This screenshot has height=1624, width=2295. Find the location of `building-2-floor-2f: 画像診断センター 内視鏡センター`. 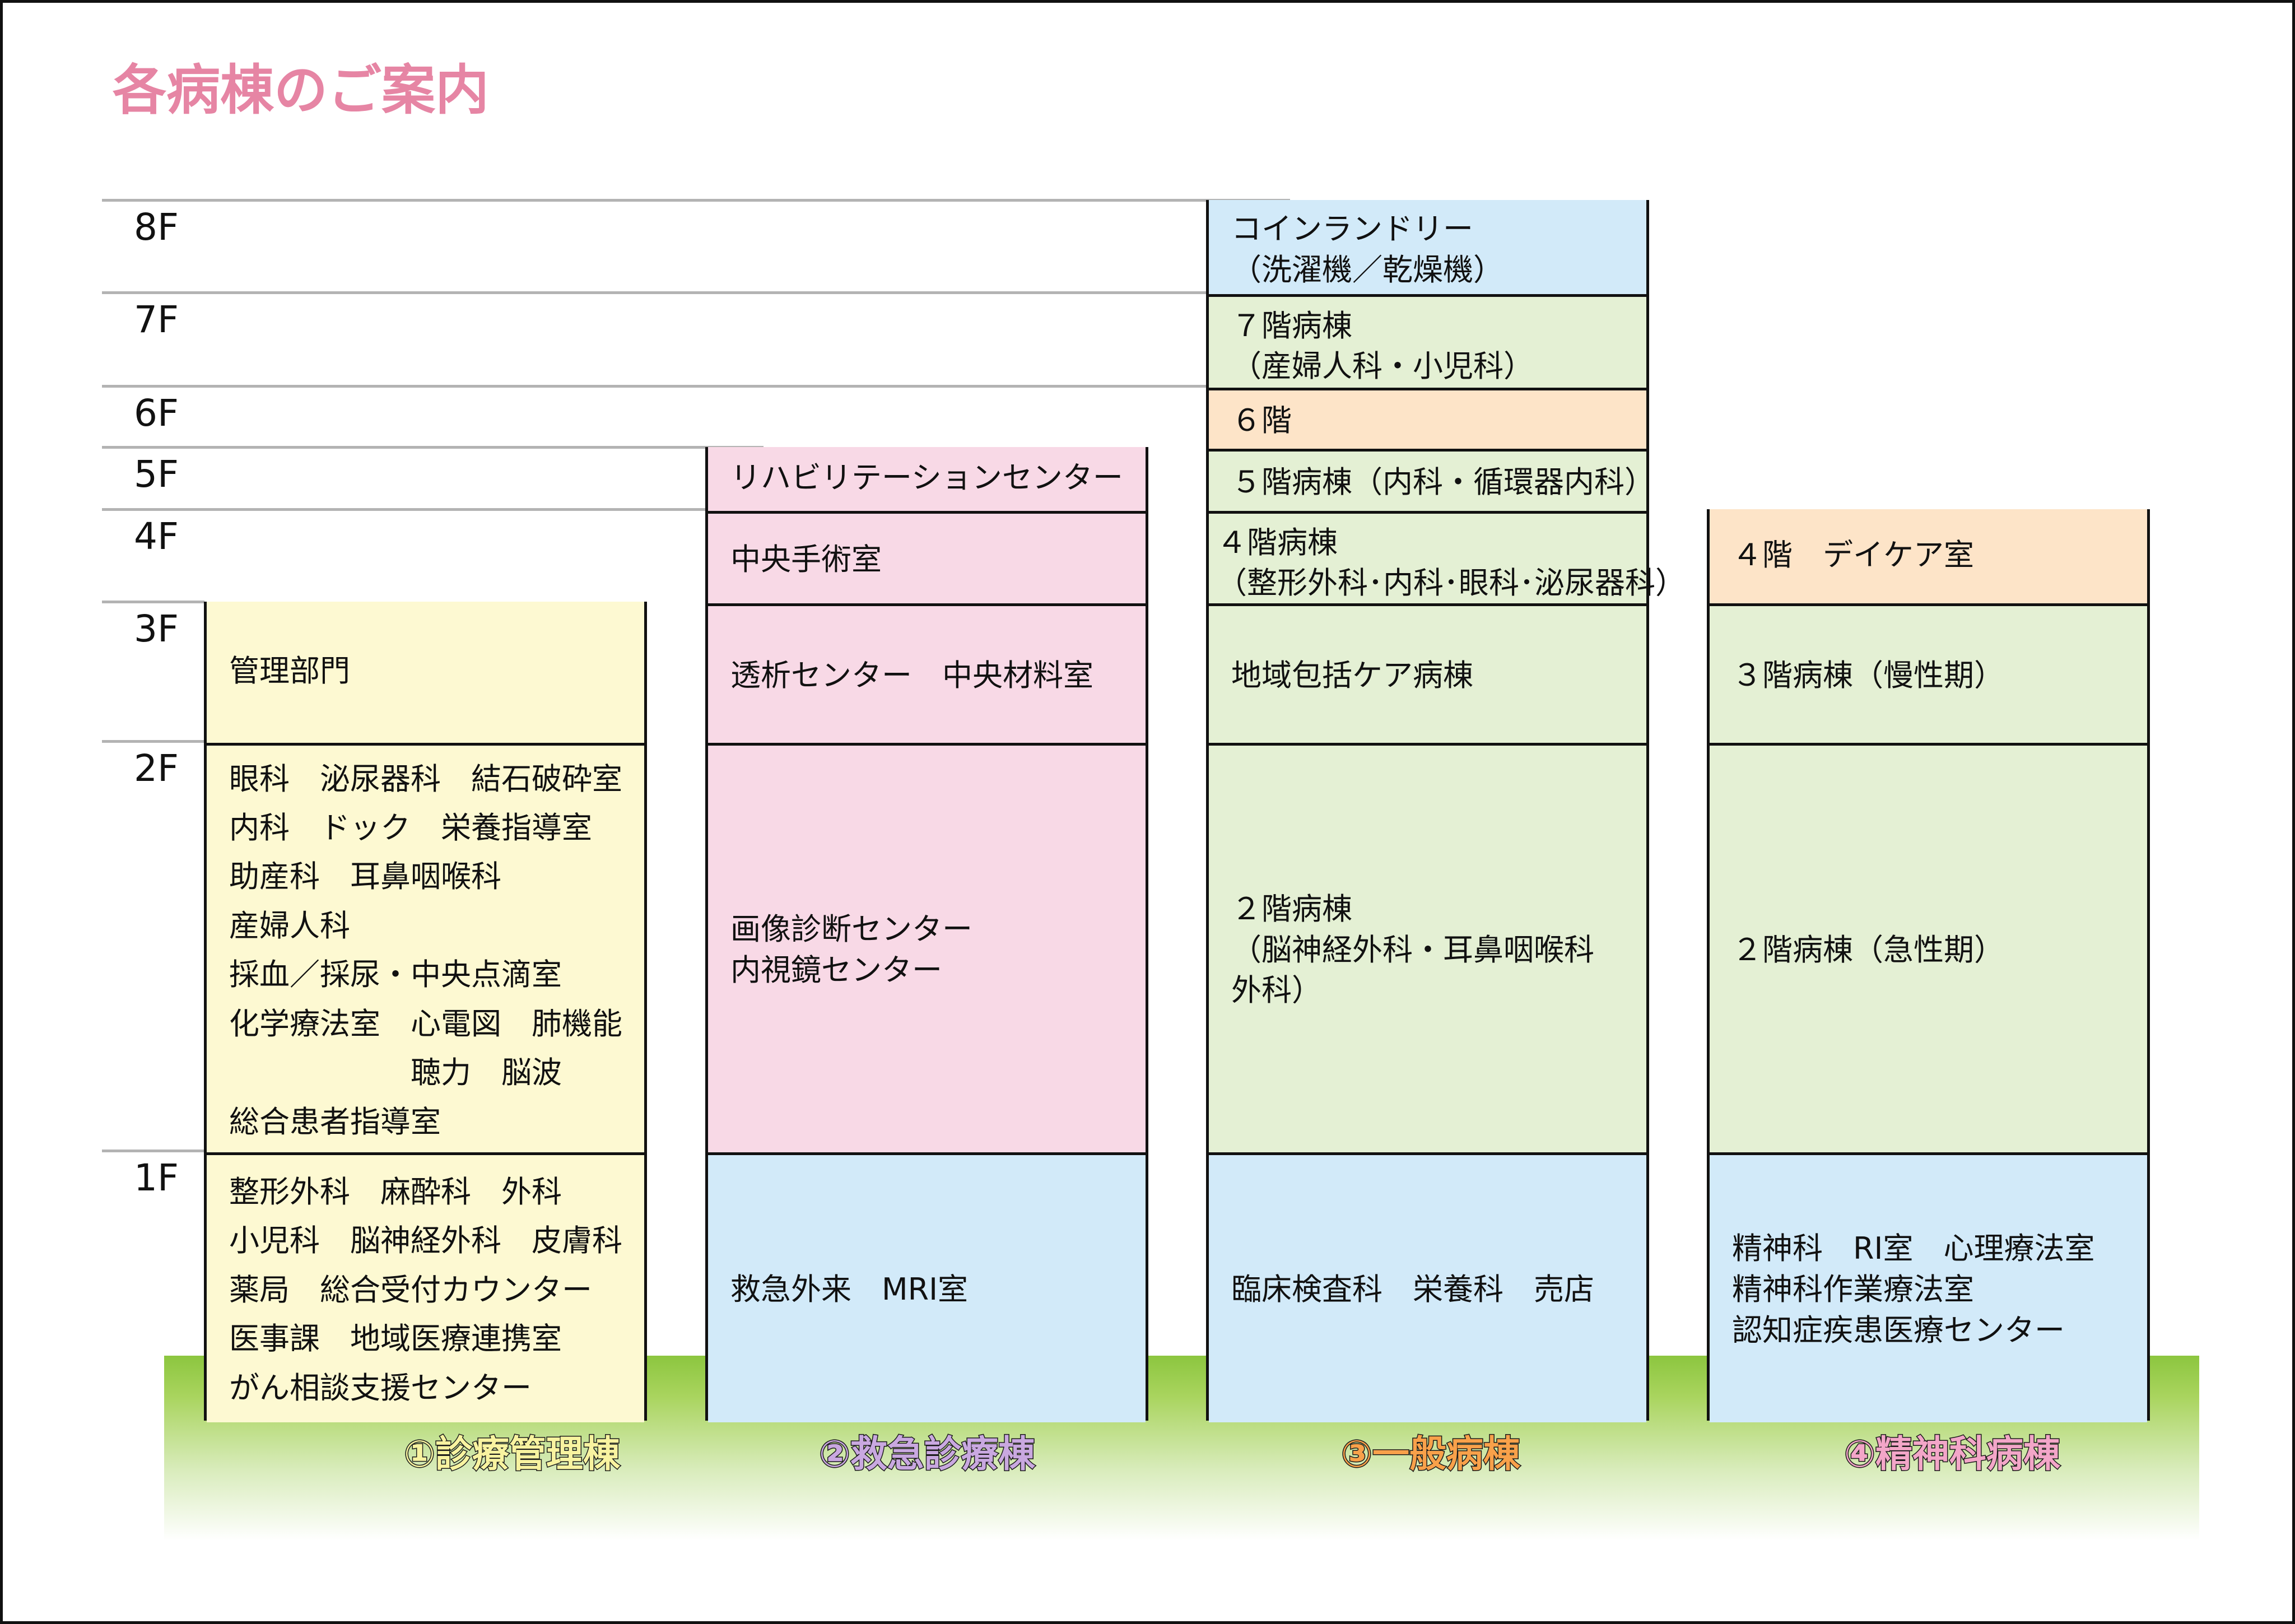

building-2-floor-2f: 画像診断センター 内視鏡センター is located at coordinates (927, 947).